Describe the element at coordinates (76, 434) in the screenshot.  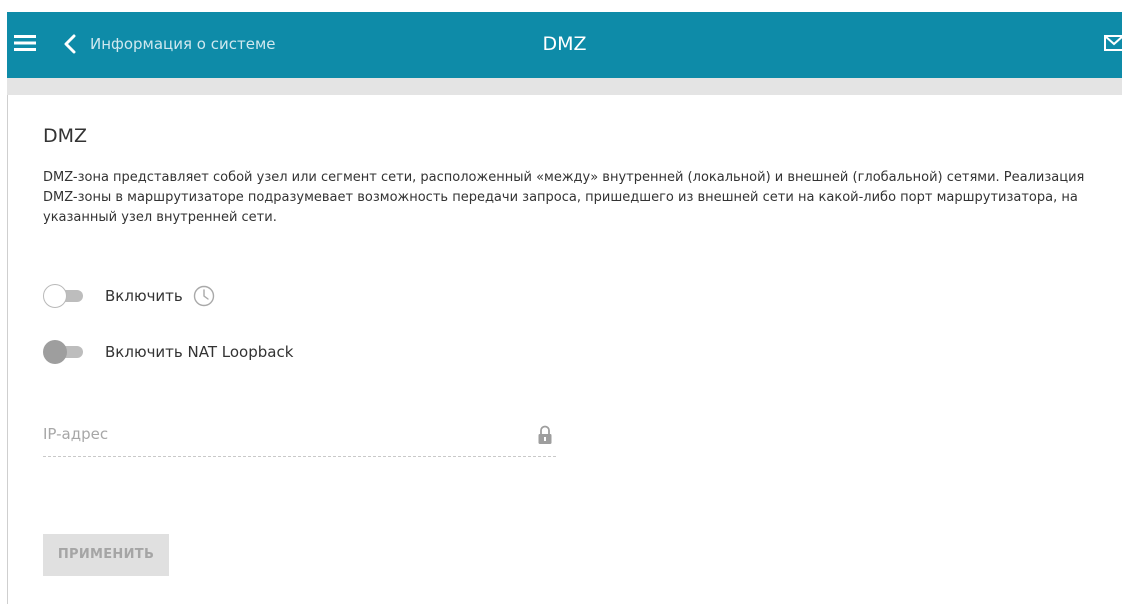
I see `ip-address-placeholder: IP-адрес` at that location.